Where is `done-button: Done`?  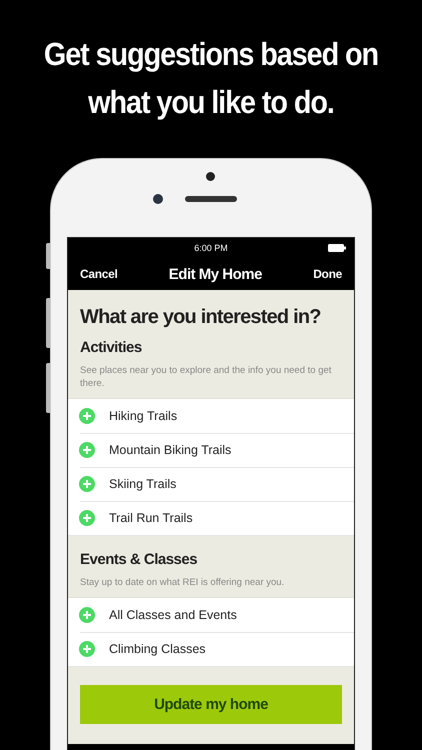 done-button: Done is located at coordinates (327, 274).